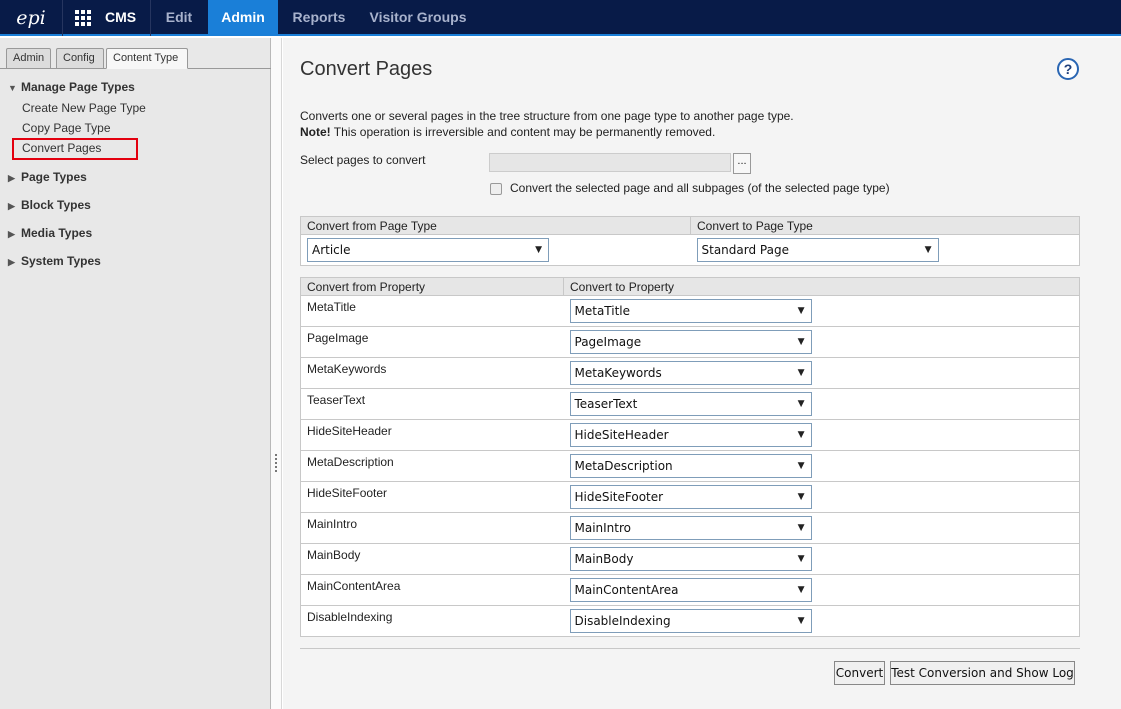  I want to click on table-row: MainBody MainBody ▼, so click(690, 559).